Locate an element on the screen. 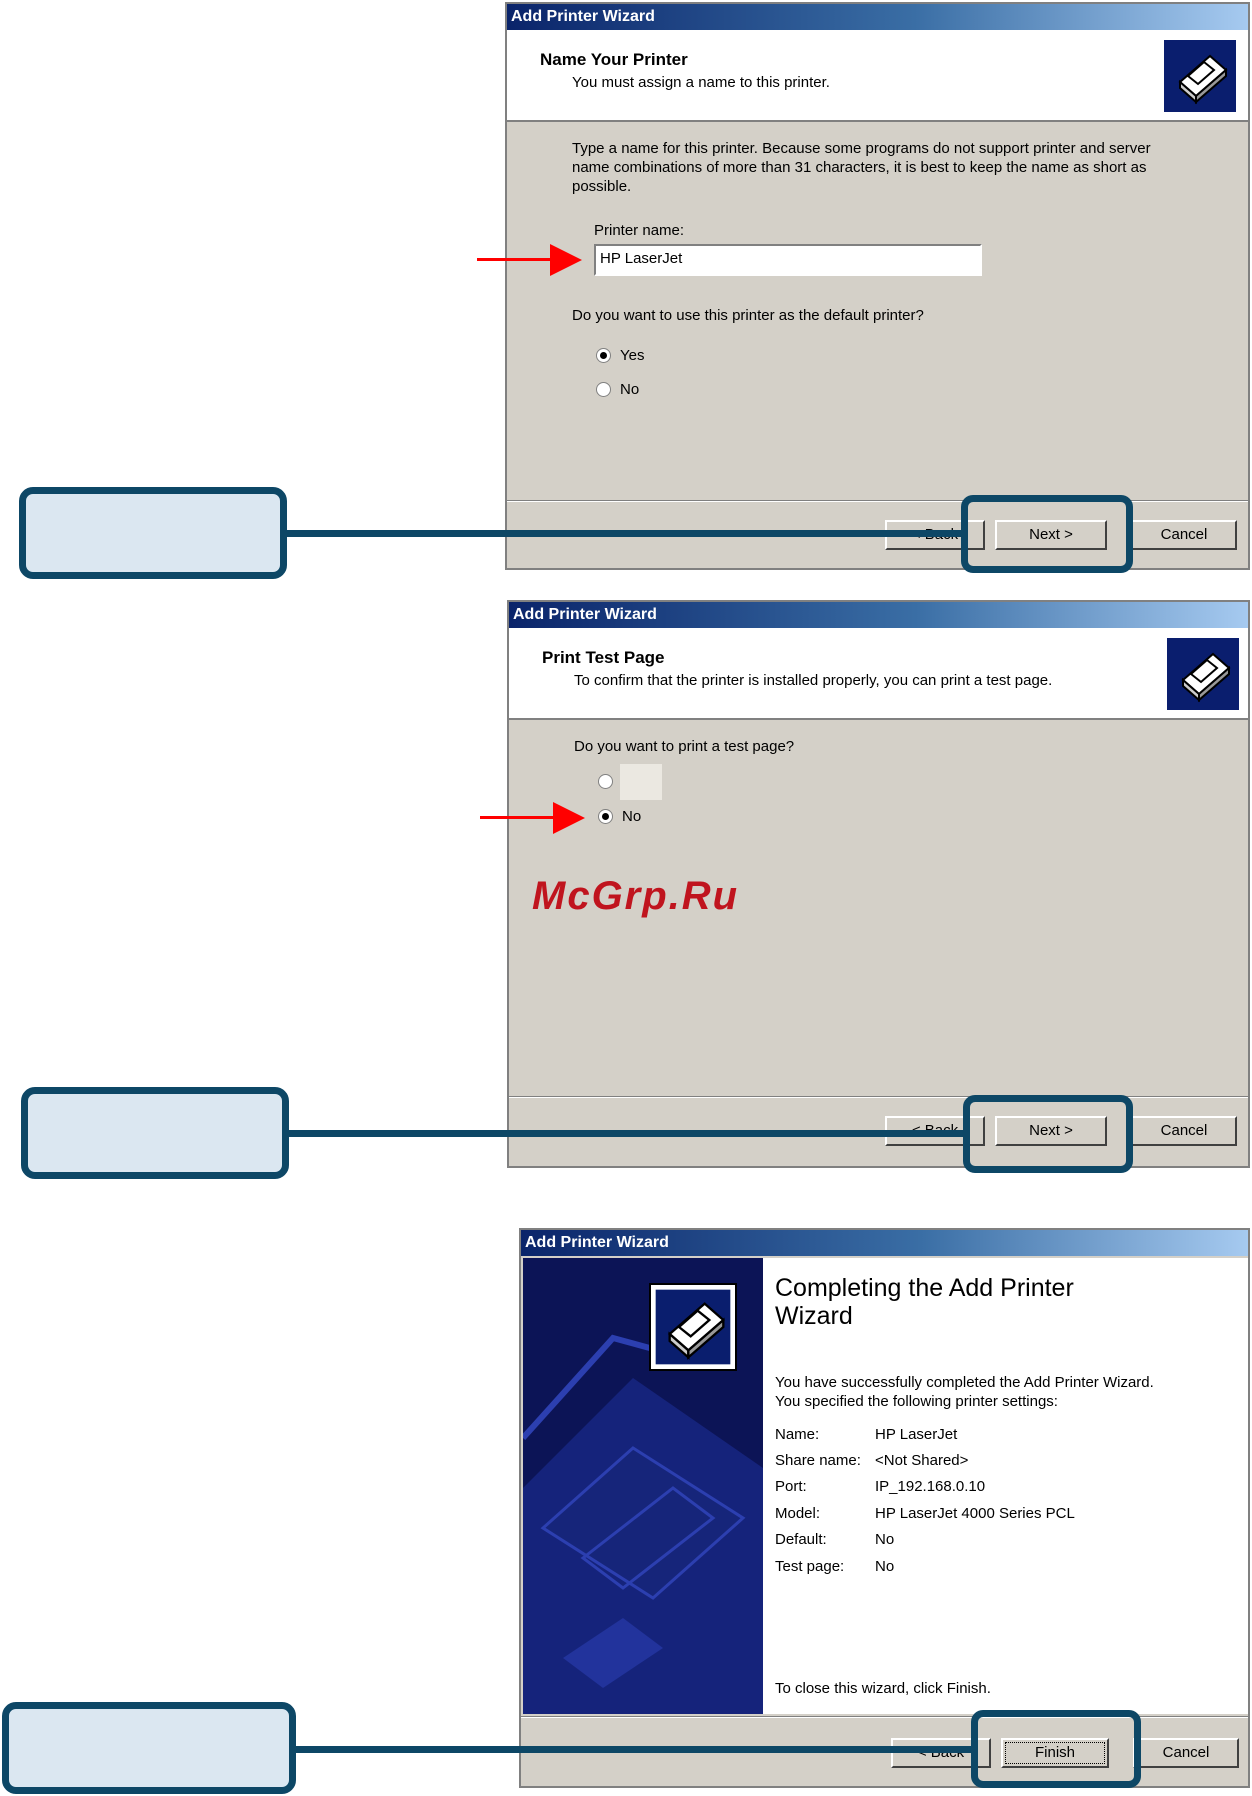 The width and height of the screenshot is (1252, 1796). printer-name-label: Printer name: is located at coordinates (639, 230).